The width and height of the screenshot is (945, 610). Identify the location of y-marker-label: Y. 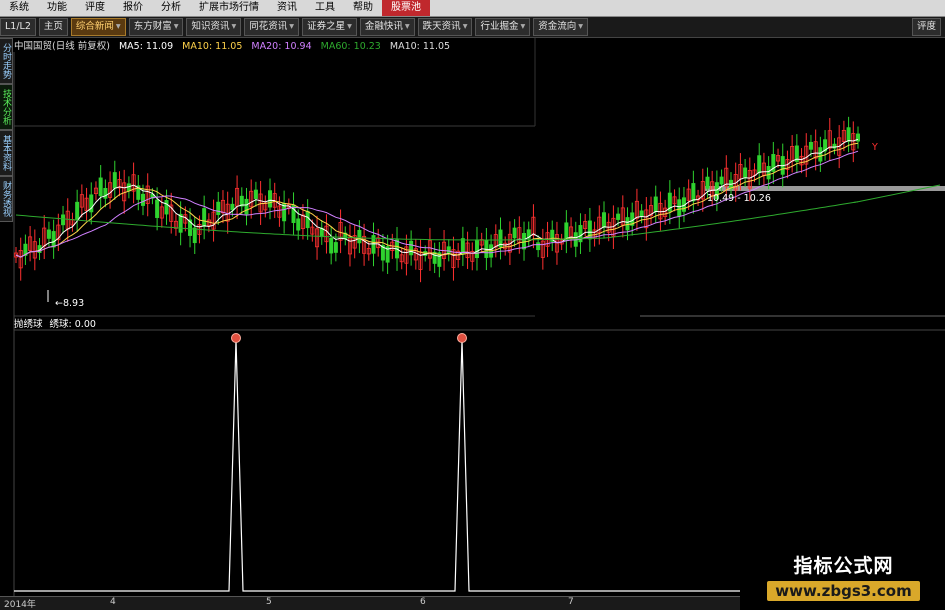
(874, 147).